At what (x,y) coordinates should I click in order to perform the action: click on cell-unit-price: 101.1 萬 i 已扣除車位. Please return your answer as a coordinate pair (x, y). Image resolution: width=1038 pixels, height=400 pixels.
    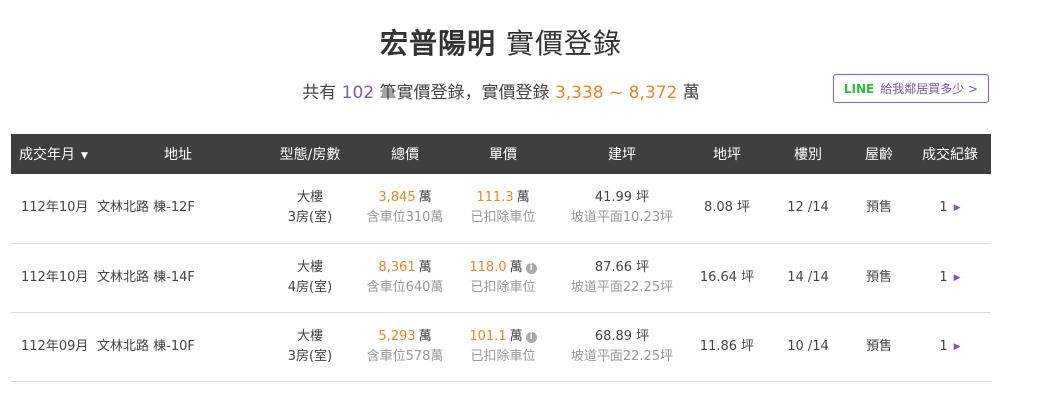
    Looking at the image, I should click on (503, 346).